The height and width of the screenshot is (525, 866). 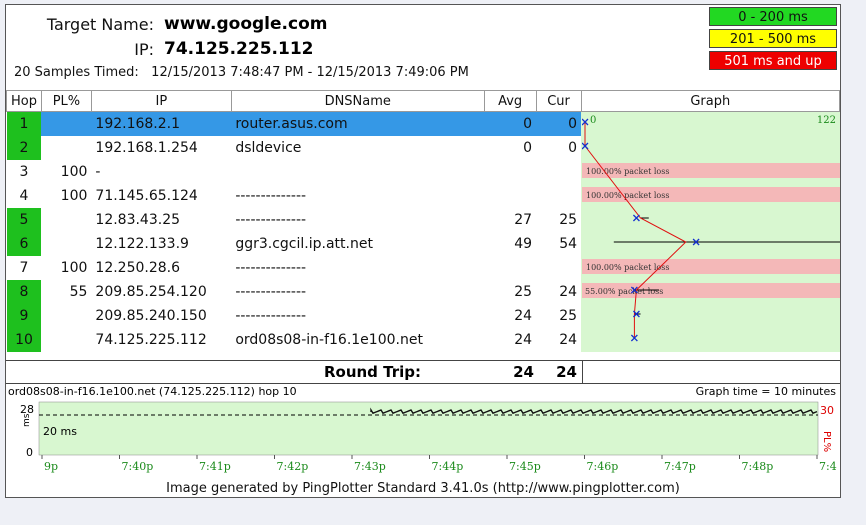 I want to click on col-avg: Avg, so click(x=510, y=101).